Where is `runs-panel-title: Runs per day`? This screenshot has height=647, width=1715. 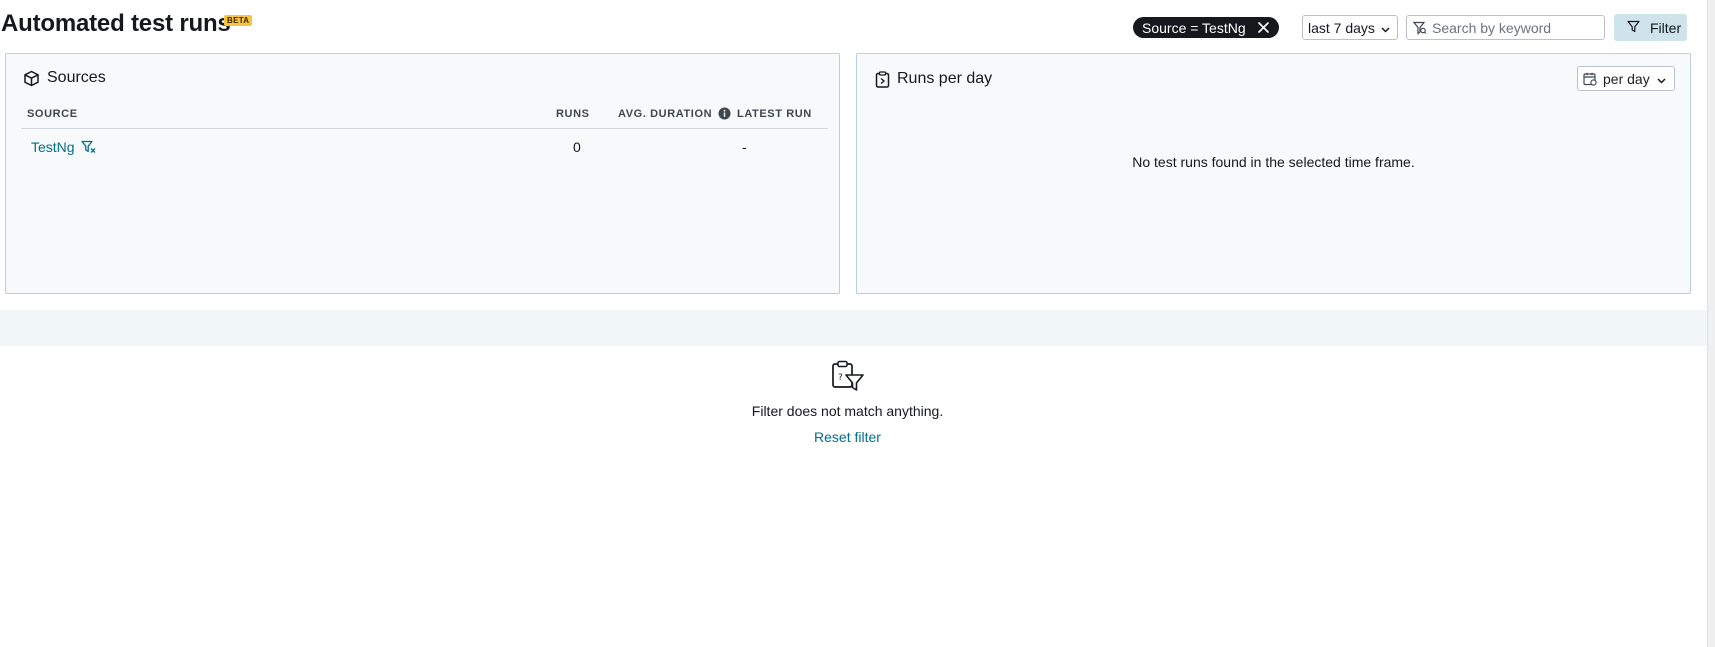 runs-panel-title: Runs per day is located at coordinates (933, 79).